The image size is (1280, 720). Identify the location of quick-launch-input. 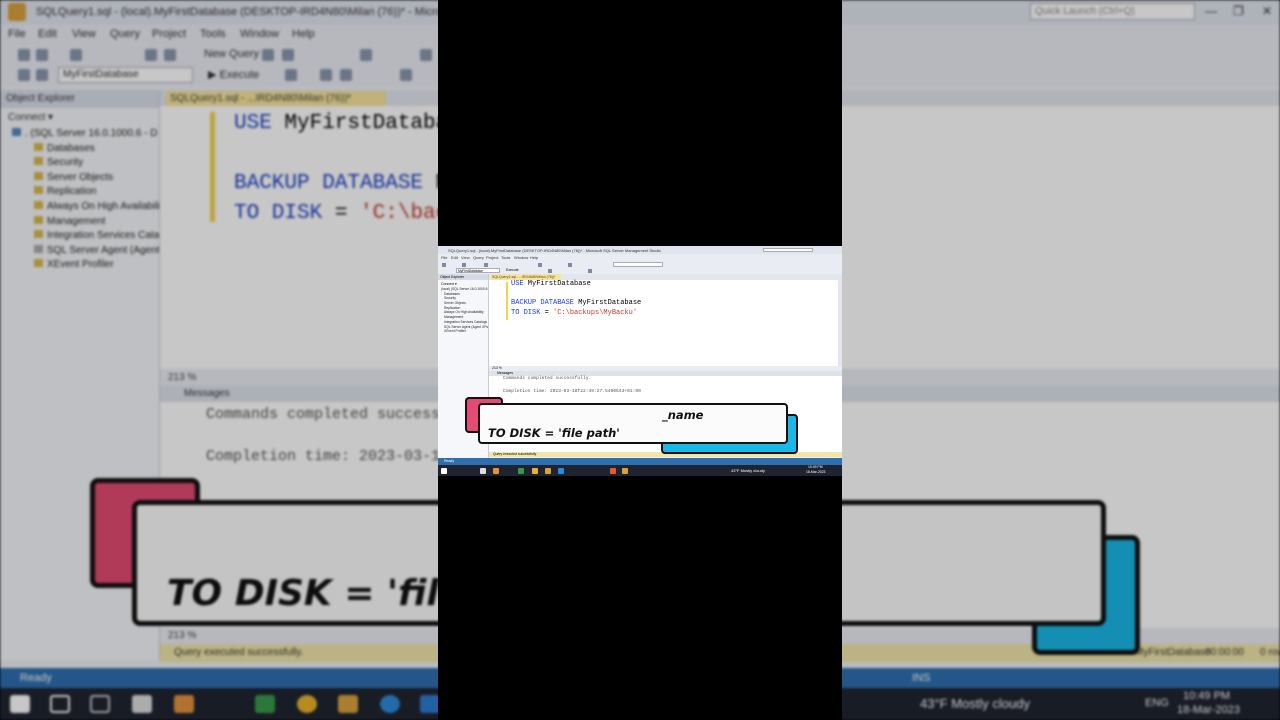
(788, 249).